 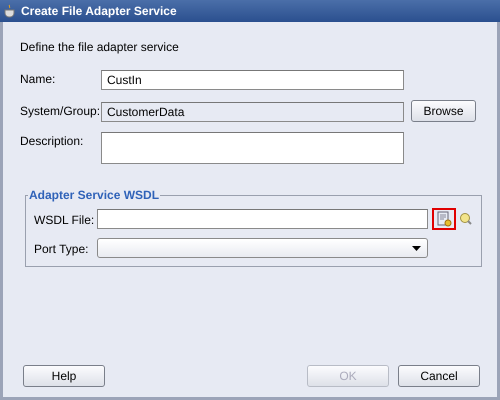 I want to click on window-title: Create File Adapter Service, so click(x=99, y=11).